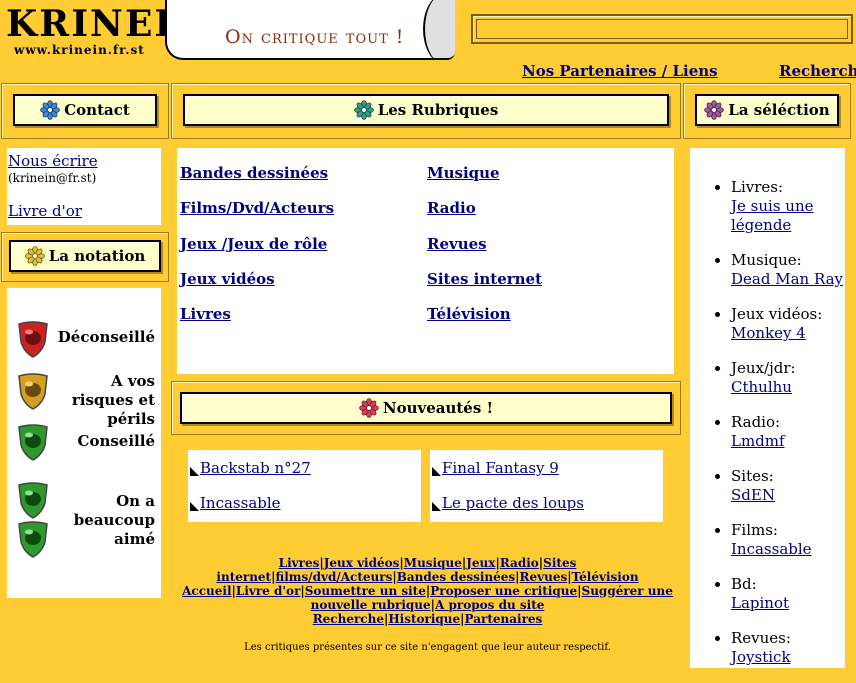  What do you see at coordinates (84, 186) in the screenshot?
I see `contact-box: Nous écrire (krinein@fr.st) Livre d'or` at bounding box center [84, 186].